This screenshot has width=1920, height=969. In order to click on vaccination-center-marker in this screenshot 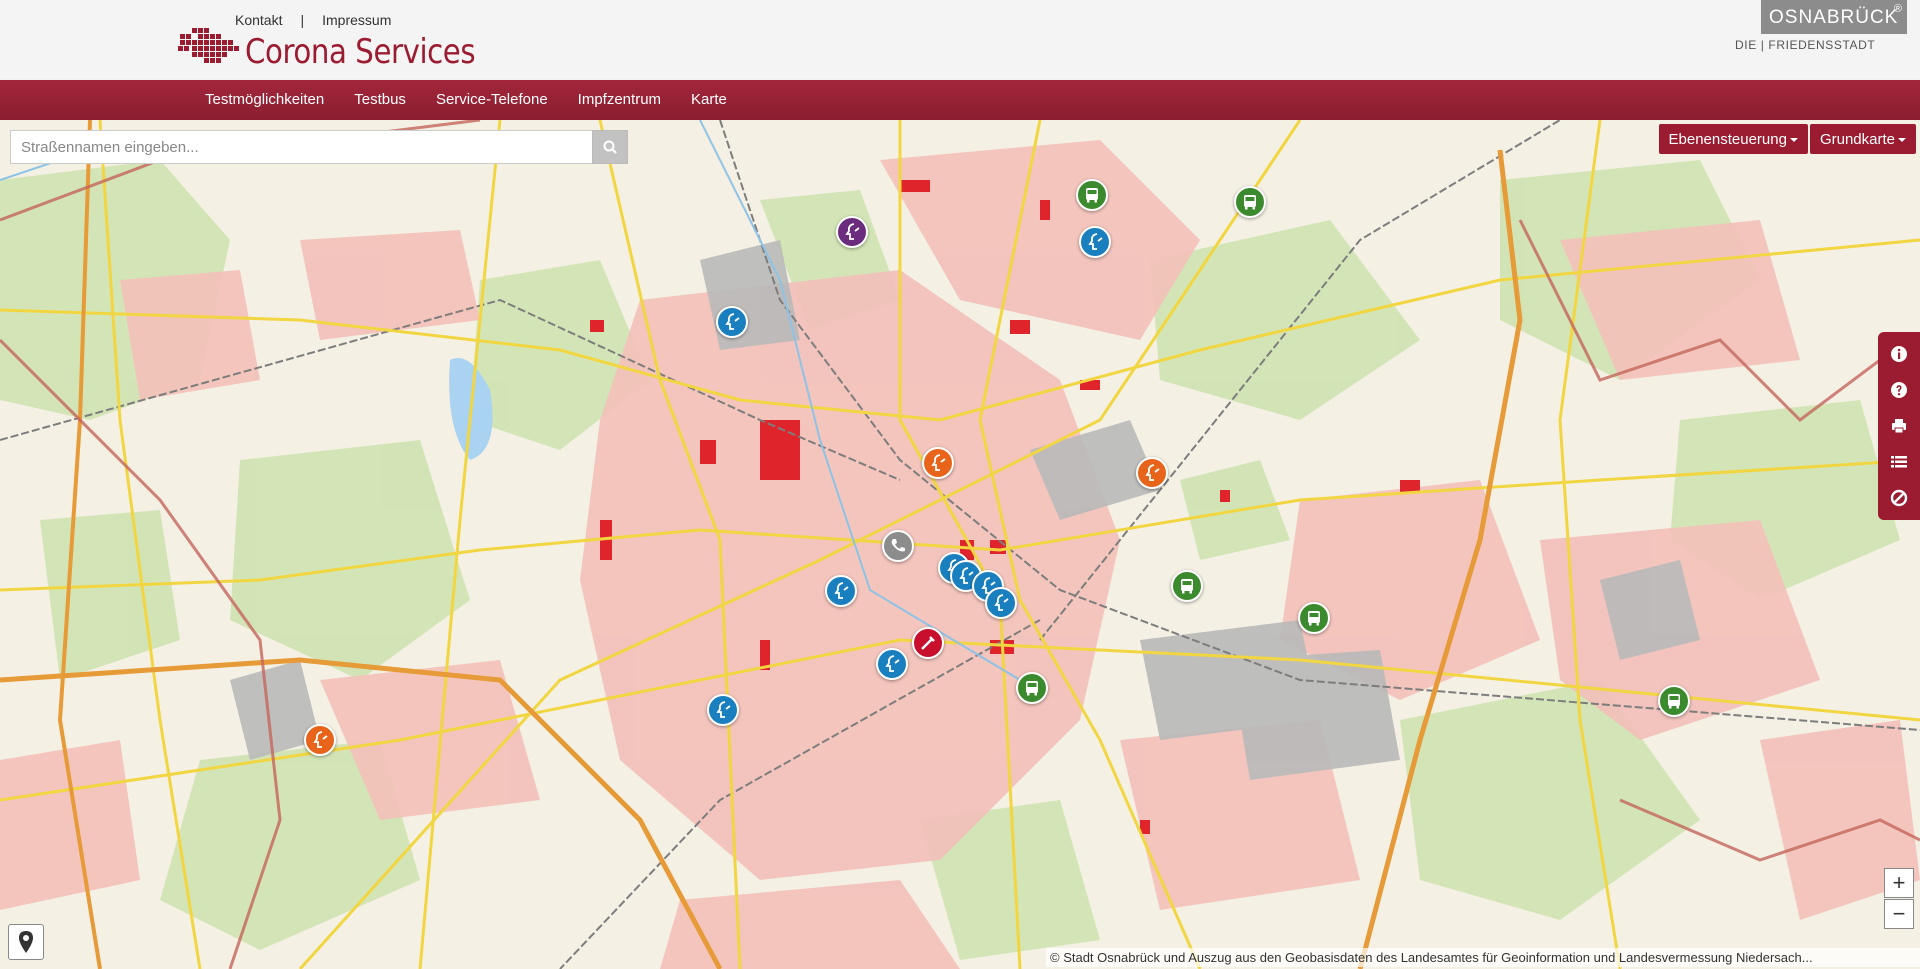, I will do `click(928, 643)`.